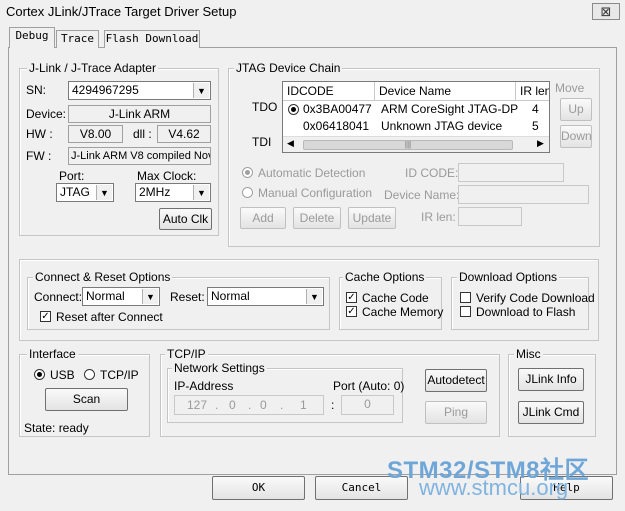 The height and width of the screenshot is (511, 625). I want to click on up-button: Up, so click(576, 109).